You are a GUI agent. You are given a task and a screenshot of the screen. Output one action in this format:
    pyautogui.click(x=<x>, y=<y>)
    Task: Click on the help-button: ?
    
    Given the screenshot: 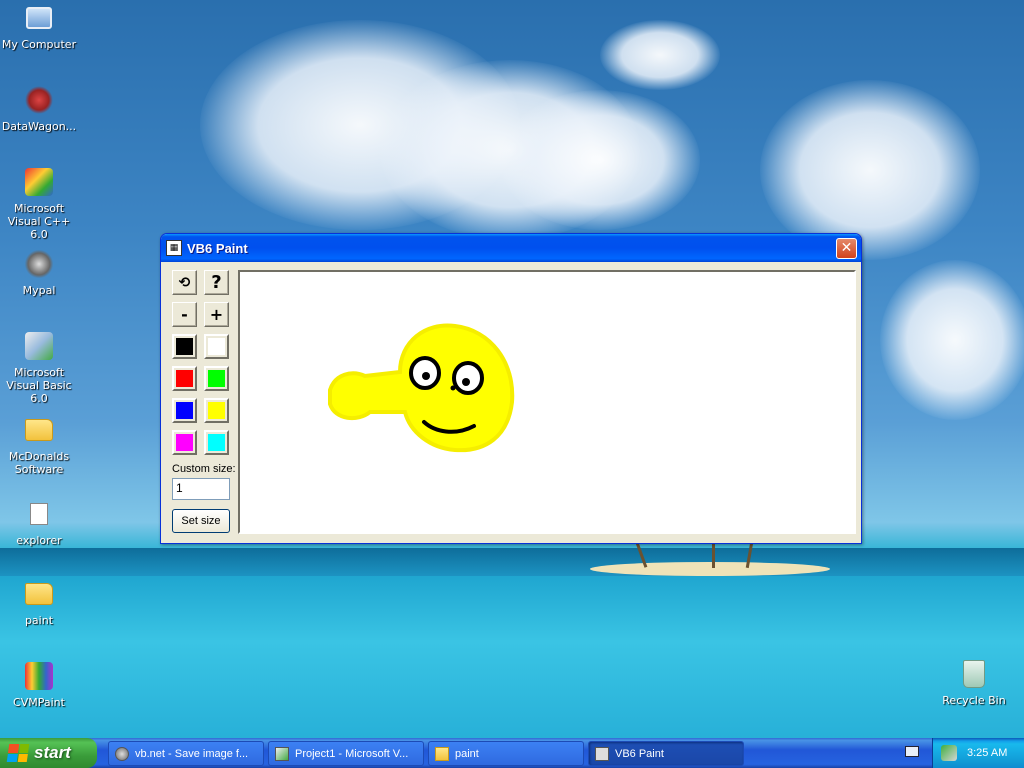 What is the action you would take?
    pyautogui.click(x=216, y=282)
    